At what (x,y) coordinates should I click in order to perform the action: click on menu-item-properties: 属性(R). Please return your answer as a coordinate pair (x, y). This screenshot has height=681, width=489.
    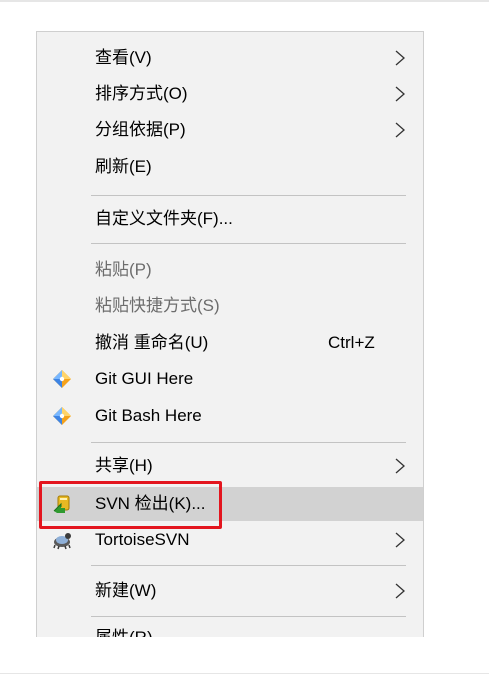
    Looking at the image, I should click on (230, 629).